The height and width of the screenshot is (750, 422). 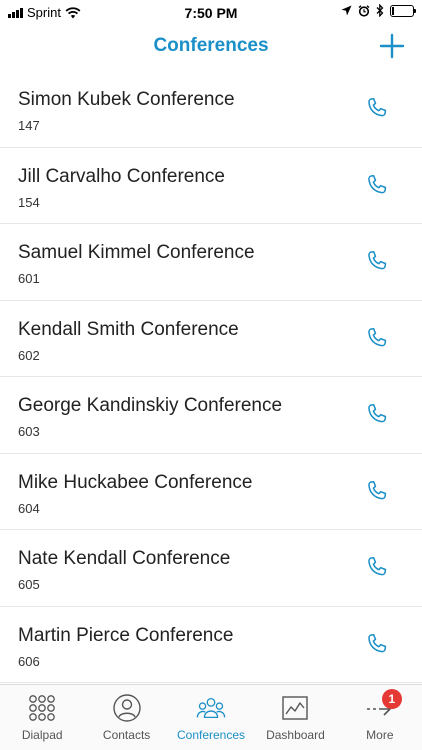 I want to click on conference-row: Samuel Kimmel Conference 601, so click(x=211, y=262).